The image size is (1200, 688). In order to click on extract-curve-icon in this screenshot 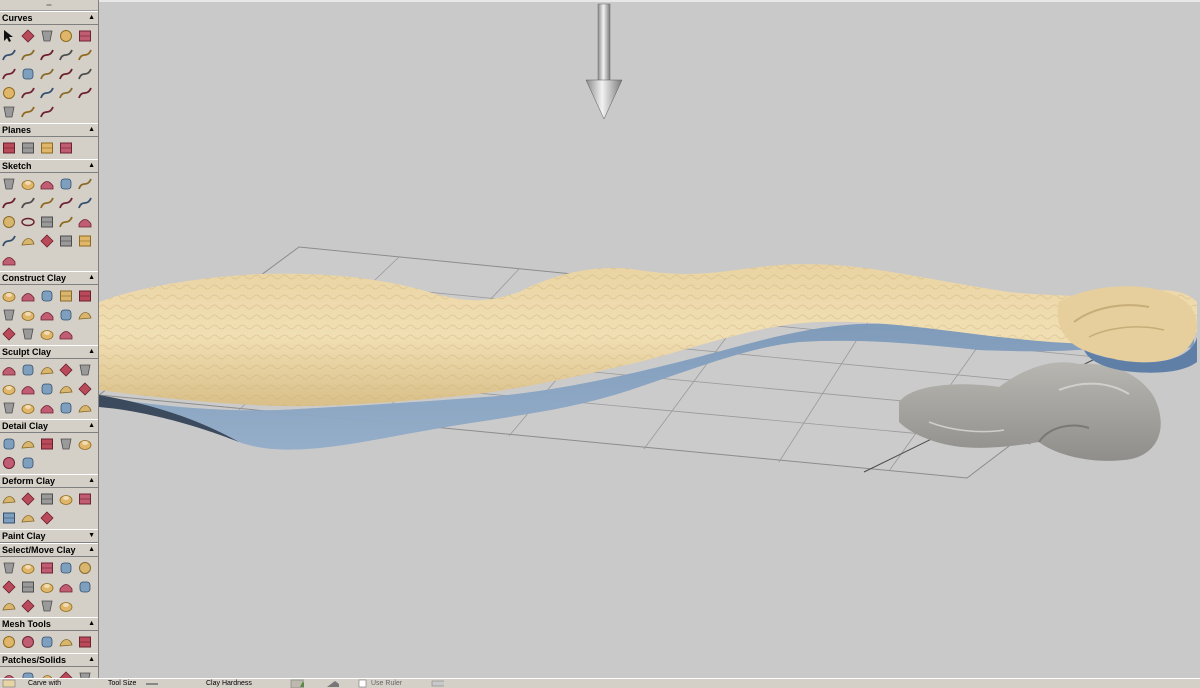, I will do `click(66, 55)`.